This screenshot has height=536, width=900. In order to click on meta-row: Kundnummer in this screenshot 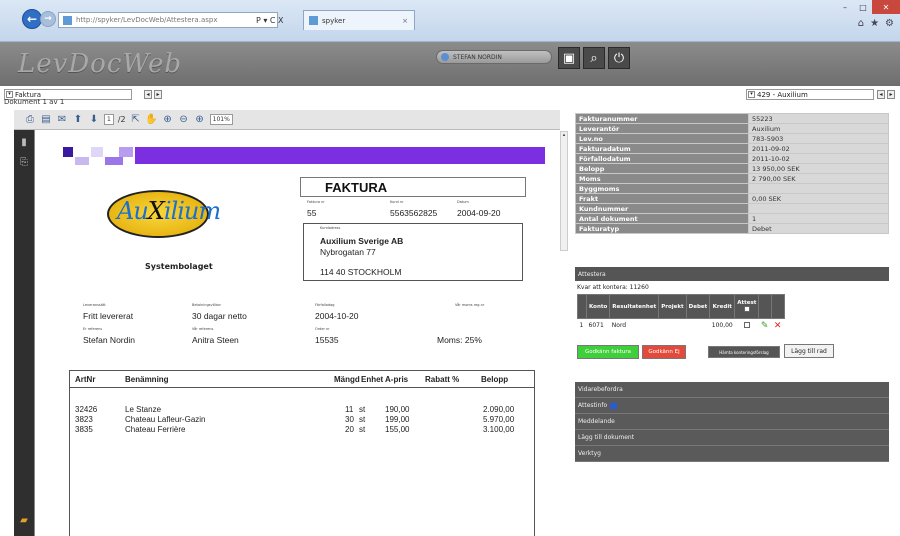, I will do `click(732, 208)`.